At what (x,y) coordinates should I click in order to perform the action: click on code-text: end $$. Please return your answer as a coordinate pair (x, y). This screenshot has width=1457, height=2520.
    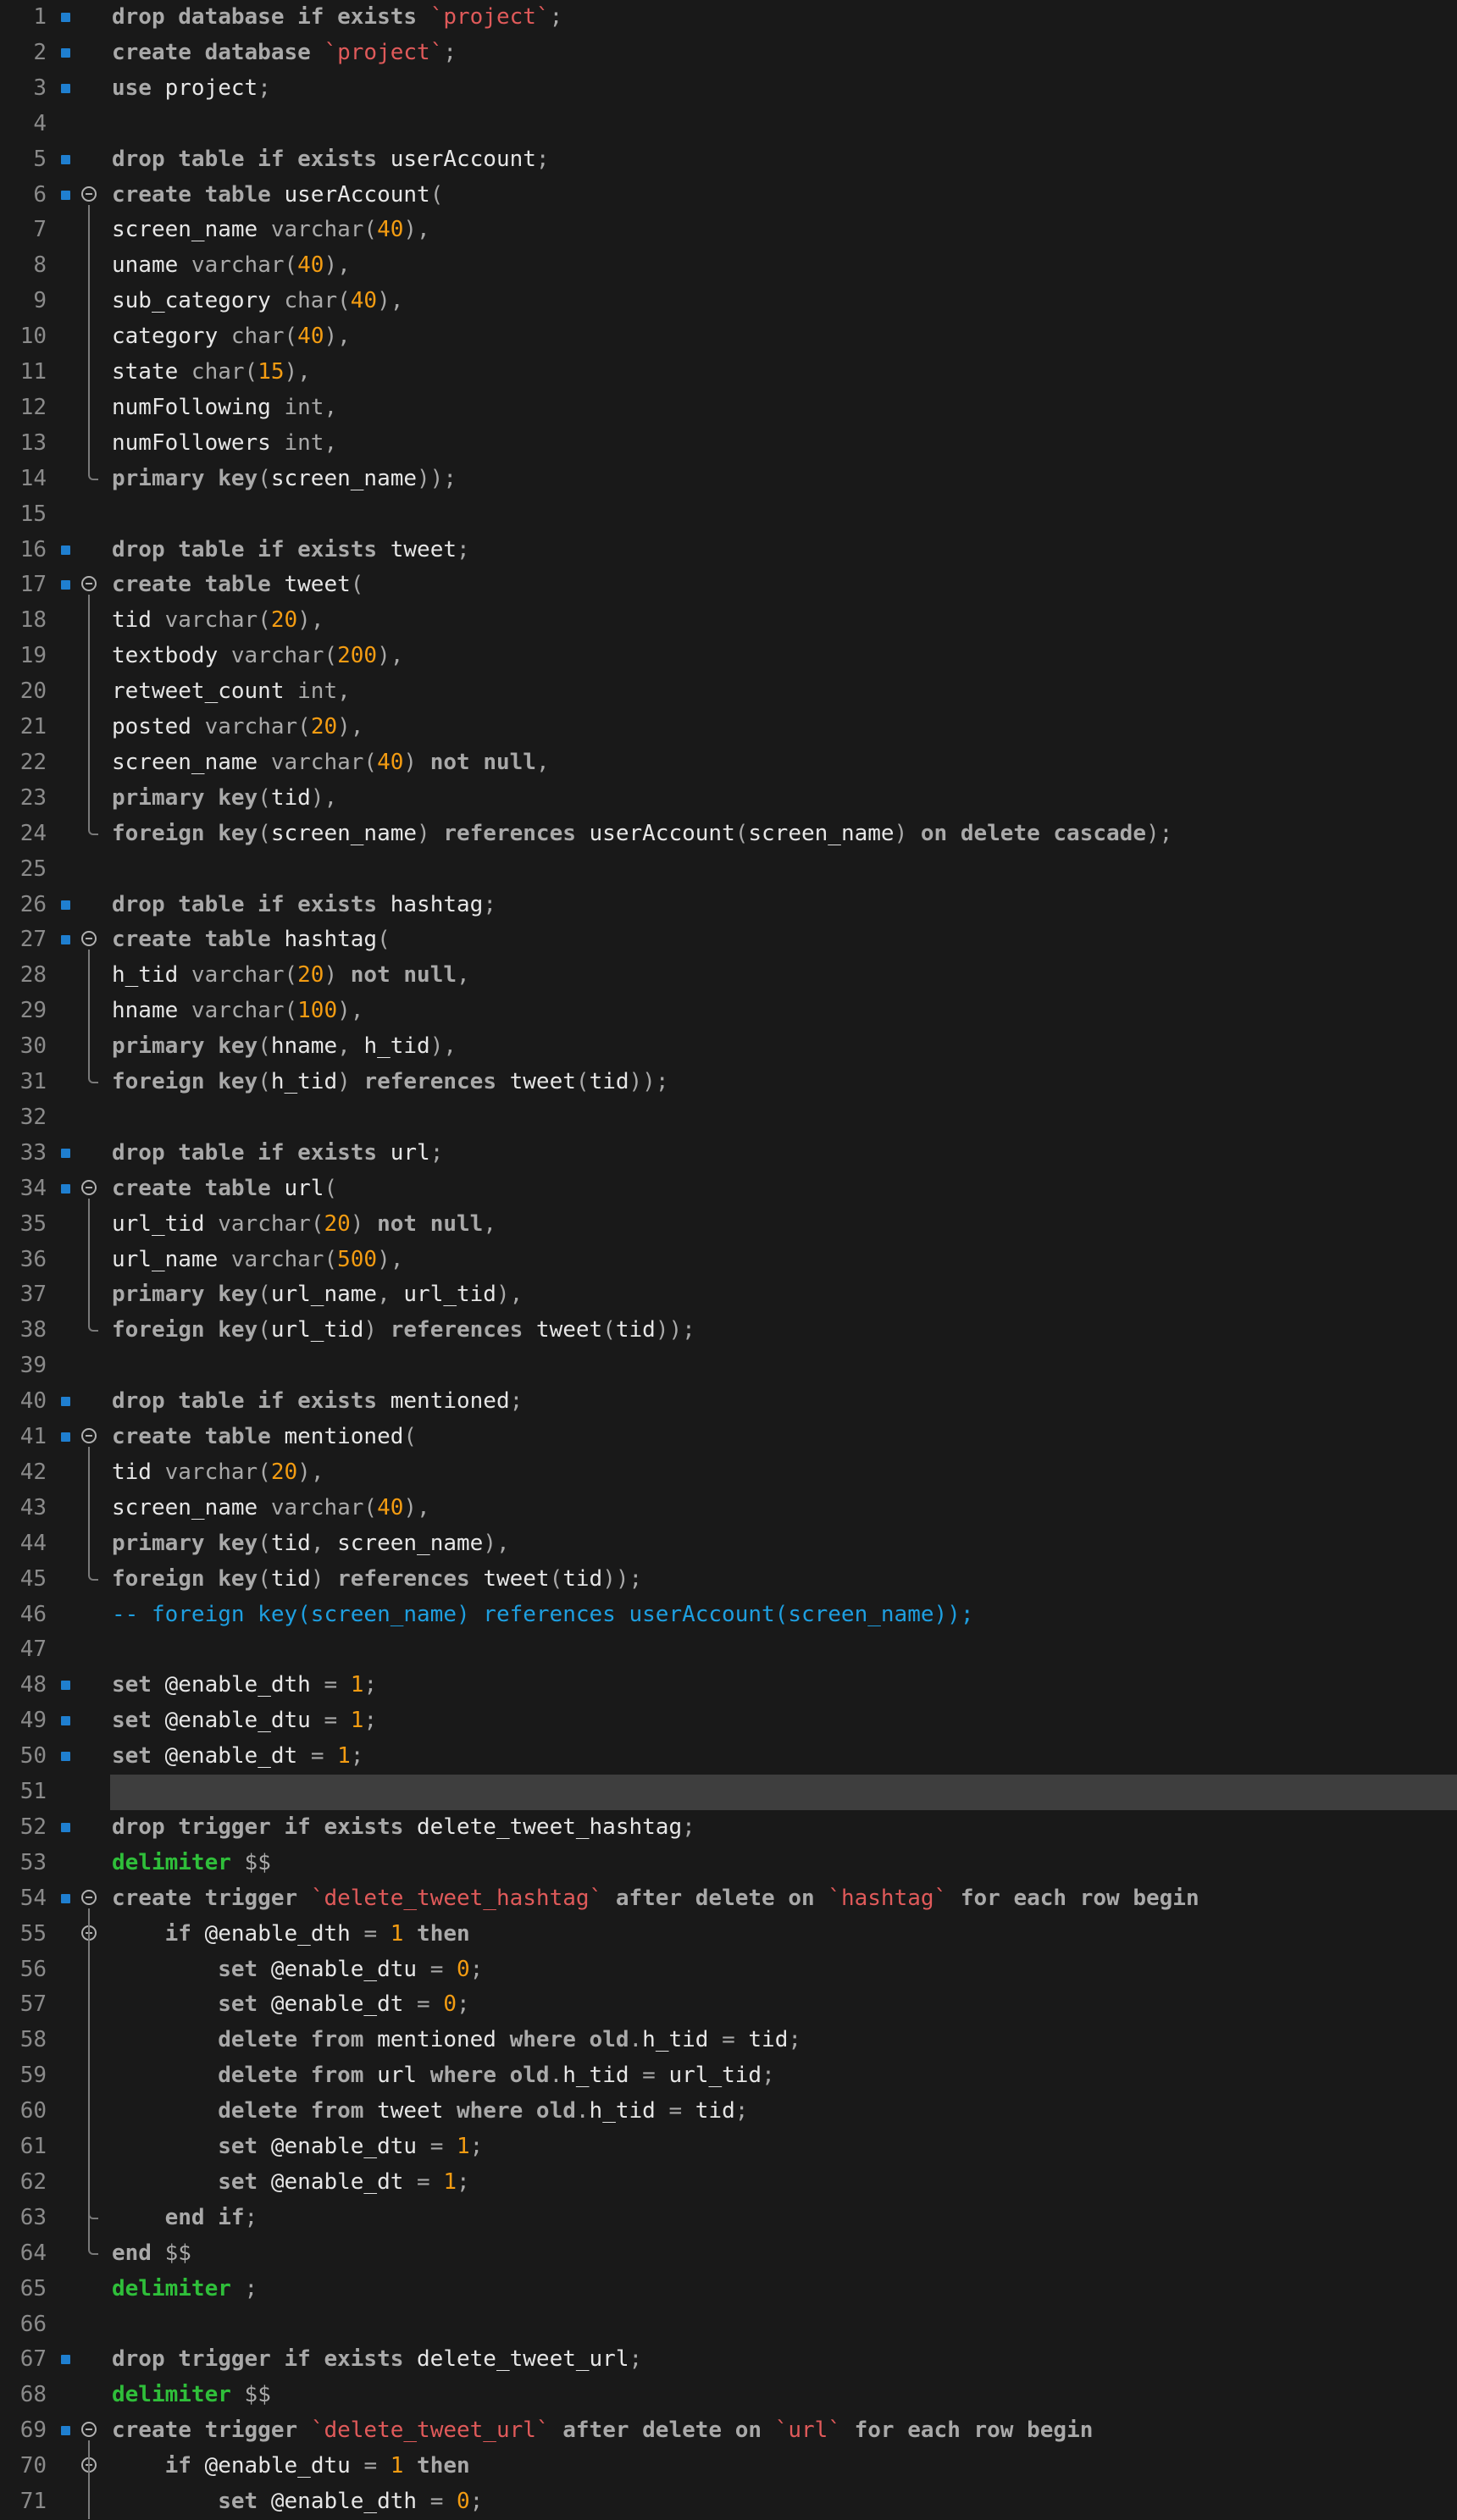
    Looking at the image, I should click on (151, 2254).